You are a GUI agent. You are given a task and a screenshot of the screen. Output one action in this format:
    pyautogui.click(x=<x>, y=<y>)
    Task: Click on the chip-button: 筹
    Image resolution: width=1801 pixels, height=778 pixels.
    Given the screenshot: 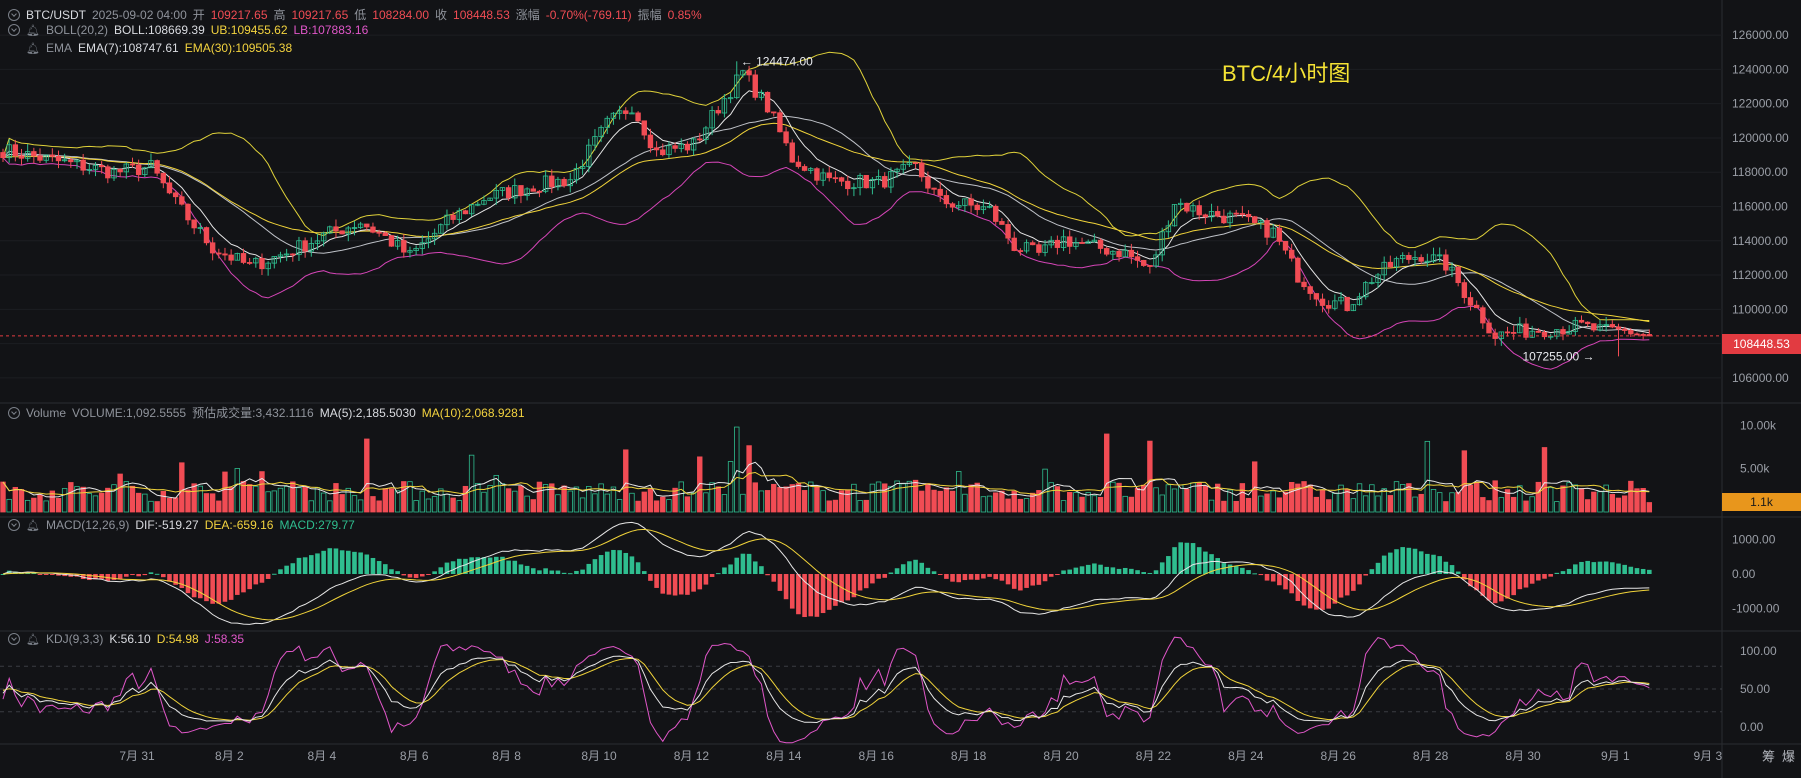 What is the action you would take?
    pyautogui.click(x=1768, y=755)
    